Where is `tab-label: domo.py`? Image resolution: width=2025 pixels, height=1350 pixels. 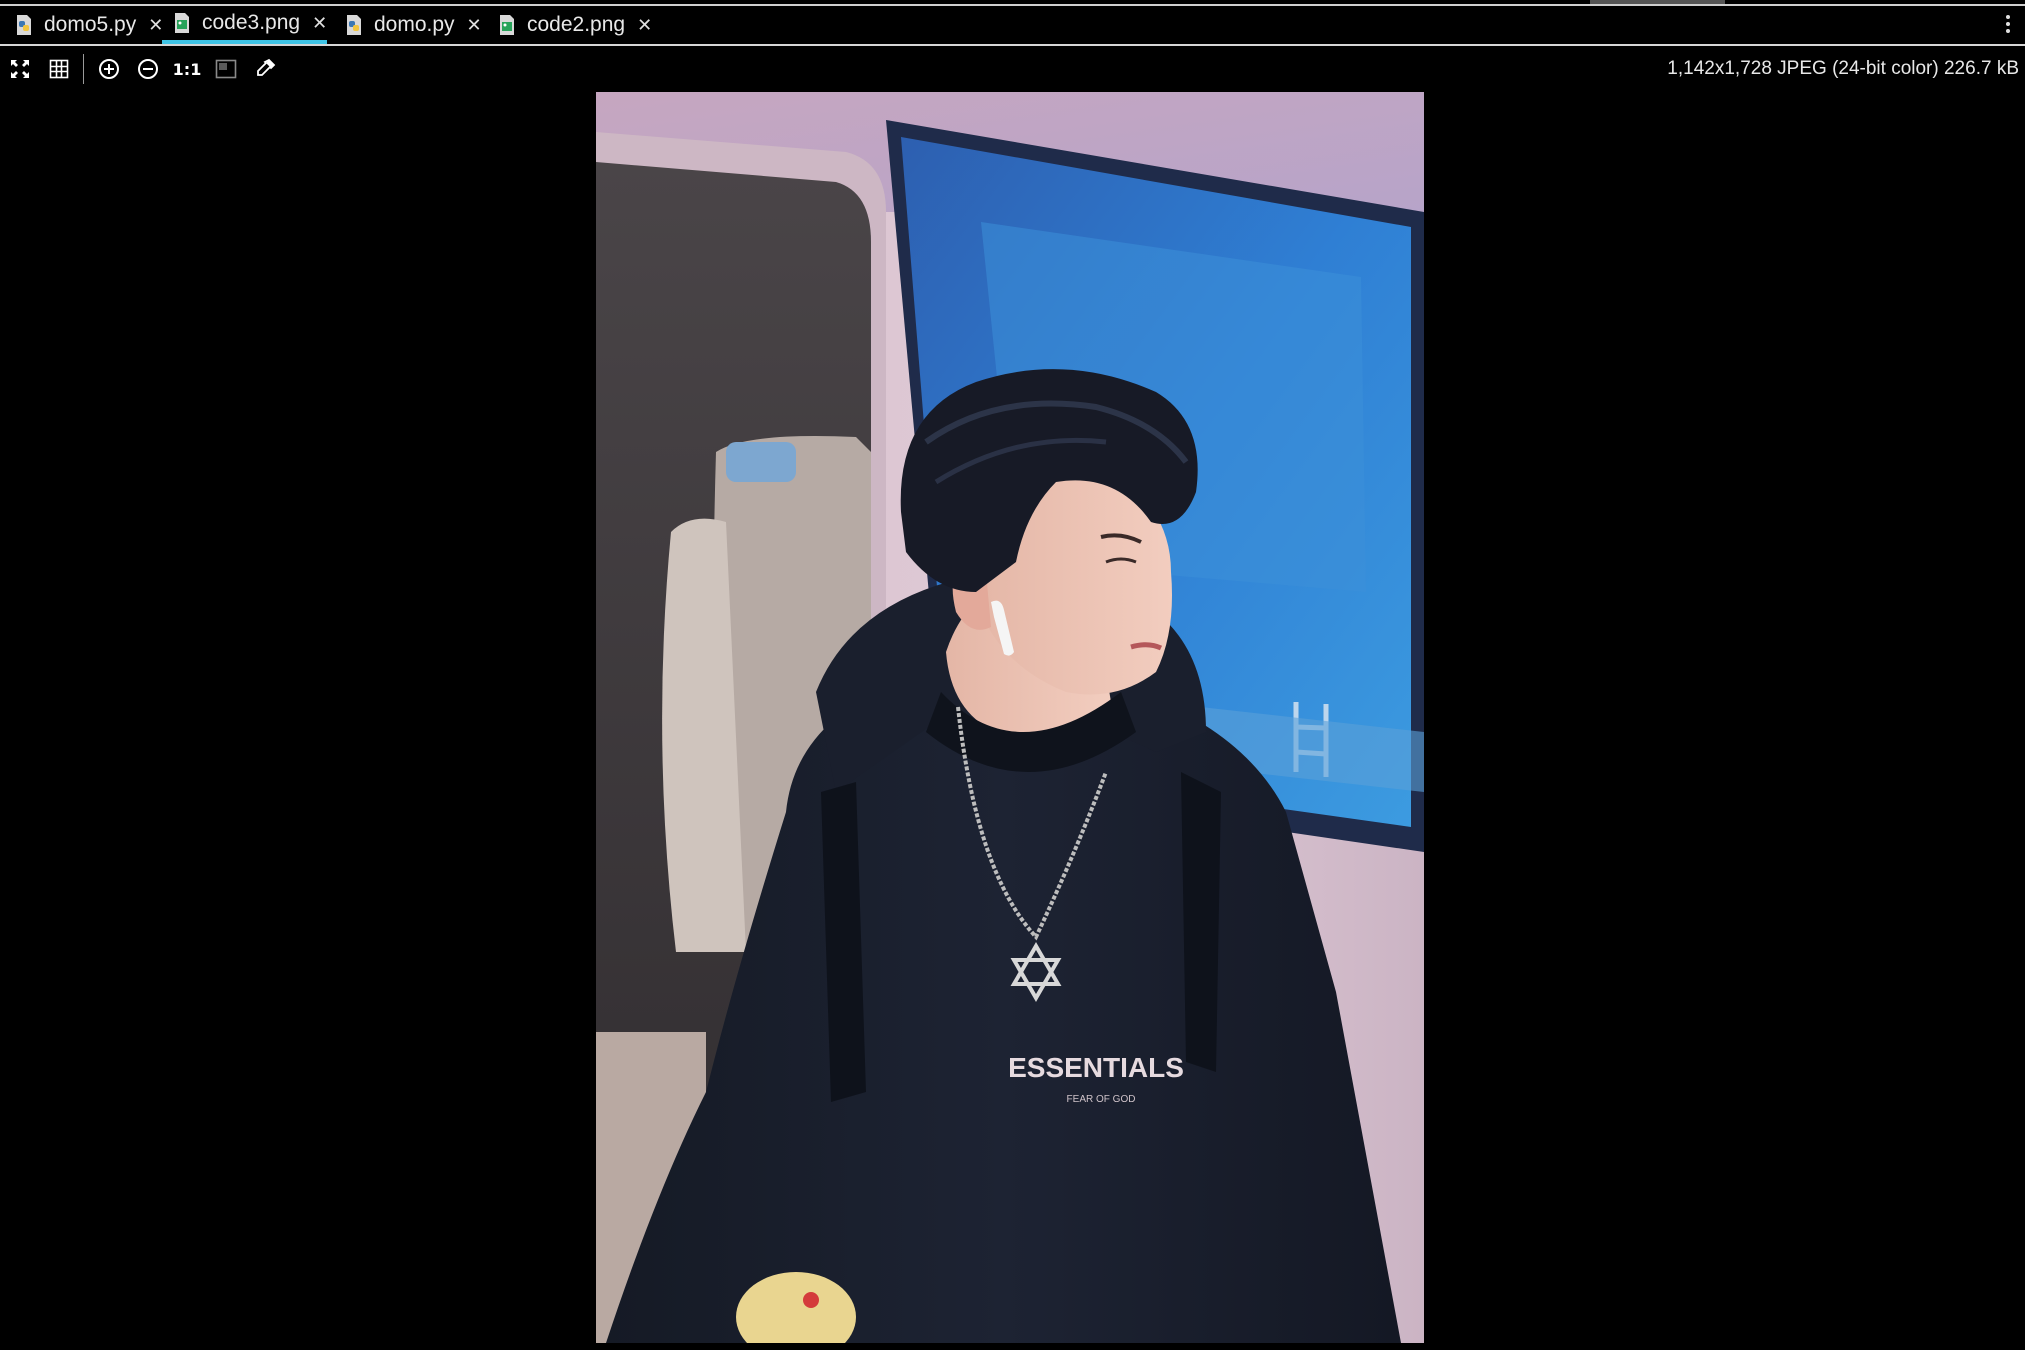
tab-label: domo.py is located at coordinates (414, 24).